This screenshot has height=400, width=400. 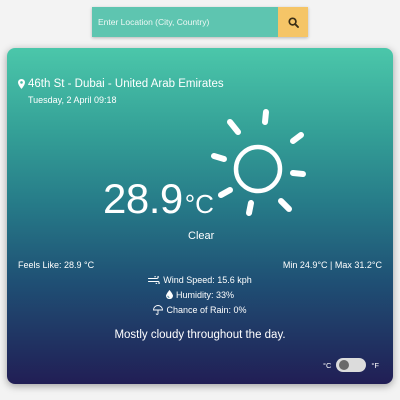 What do you see at coordinates (21, 84) in the screenshot?
I see `map-marker-icon` at bounding box center [21, 84].